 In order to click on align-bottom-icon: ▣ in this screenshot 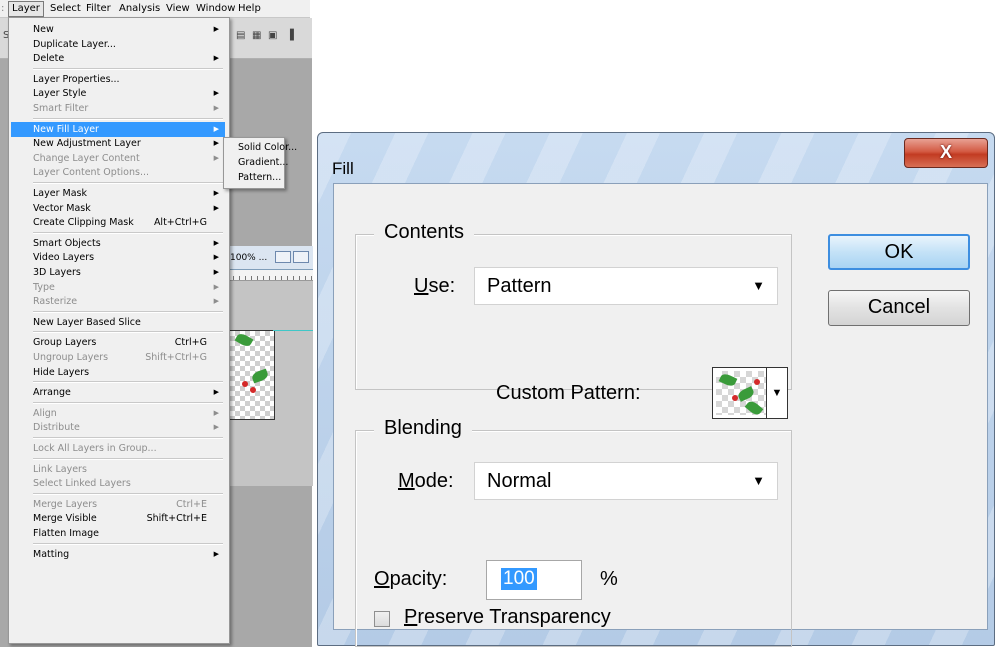, I will do `click(272, 35)`.